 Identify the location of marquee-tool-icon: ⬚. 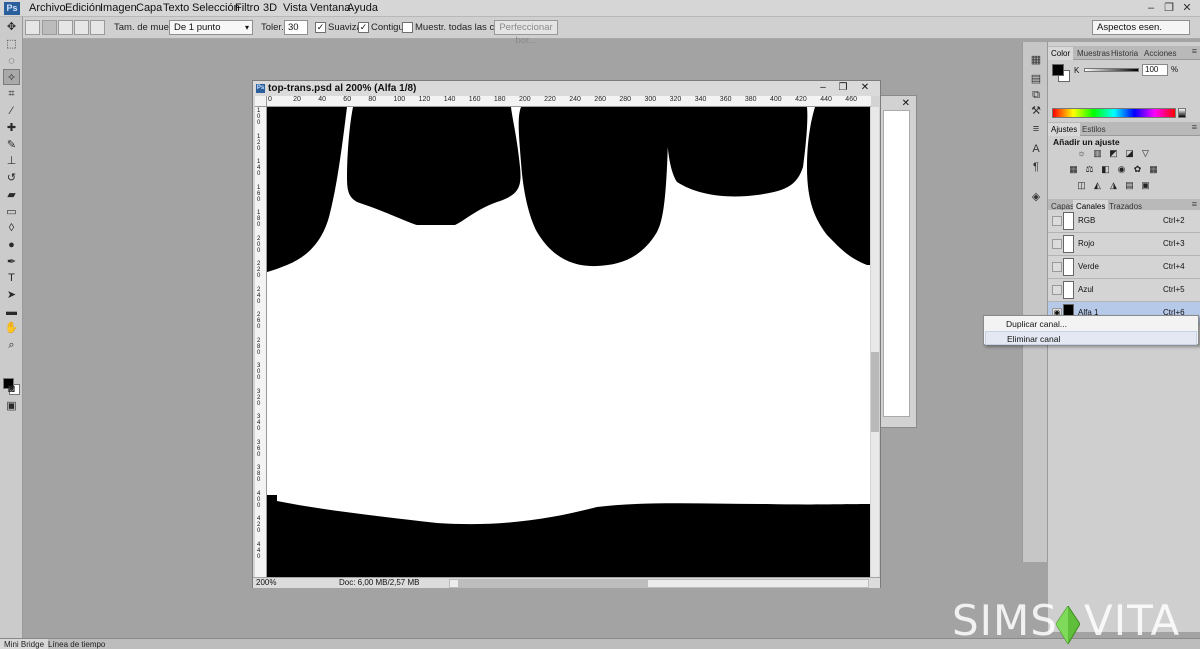
(11, 44).